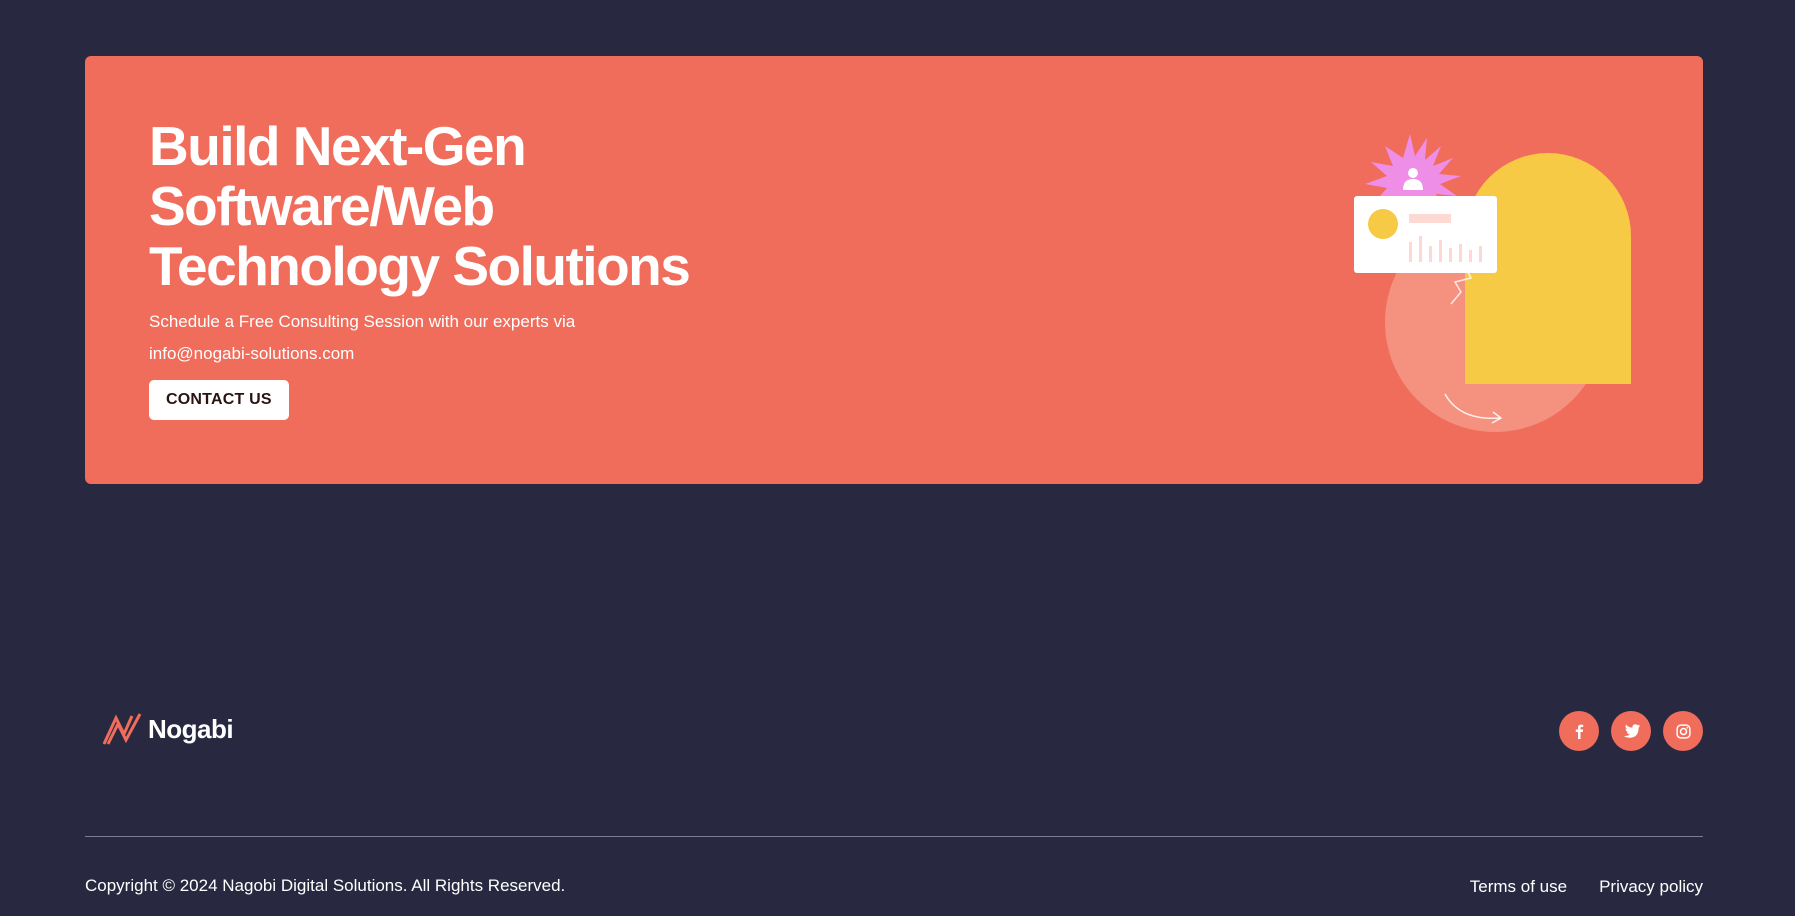 The height and width of the screenshot is (916, 1795). What do you see at coordinates (1518, 887) in the screenshot?
I see `terms-of-use-link: Terms of use` at bounding box center [1518, 887].